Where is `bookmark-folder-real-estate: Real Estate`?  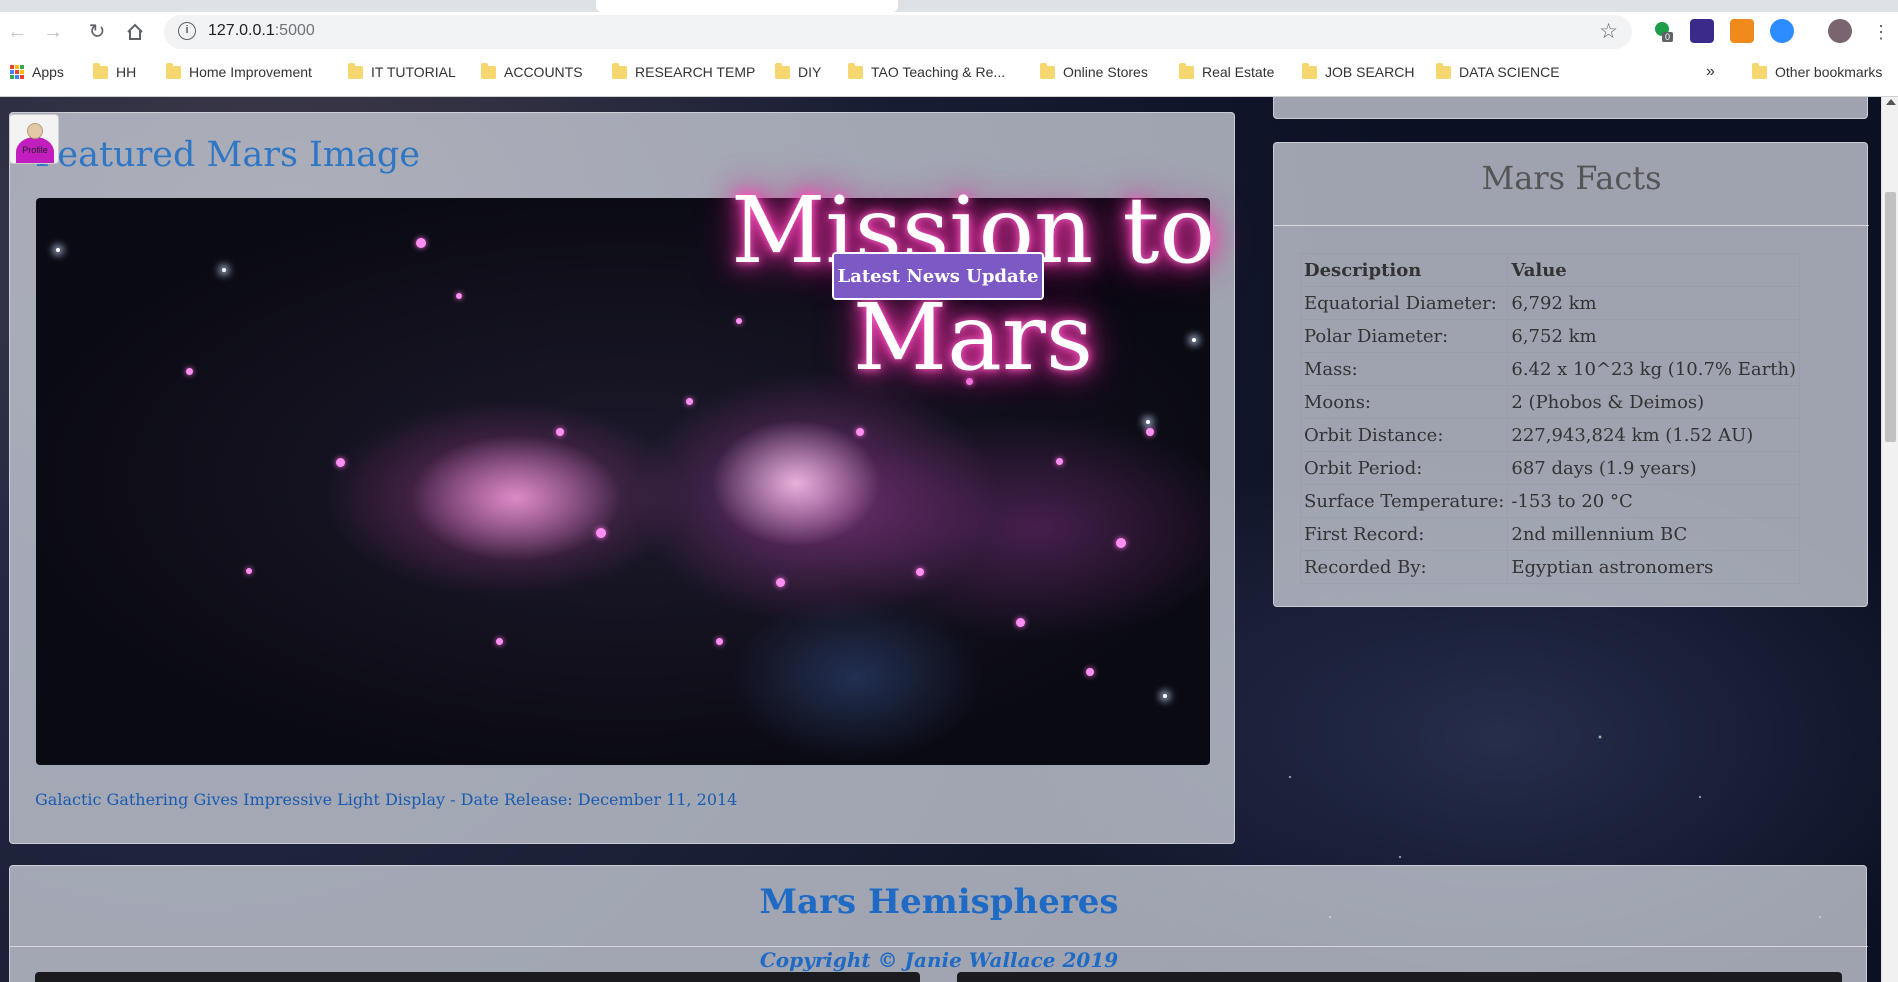
bookmark-folder-real-estate: Real Estate is located at coordinates (1226, 72).